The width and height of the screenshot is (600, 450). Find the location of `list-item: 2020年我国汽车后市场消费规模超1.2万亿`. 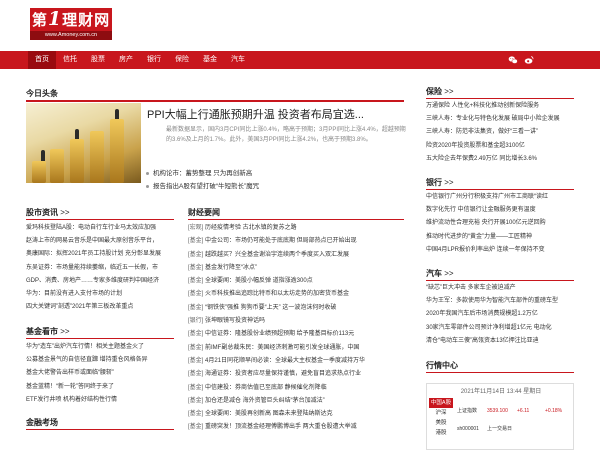

list-item: 2020年我国汽车后市场消费规模超1.2万亿 is located at coordinates (500, 314).